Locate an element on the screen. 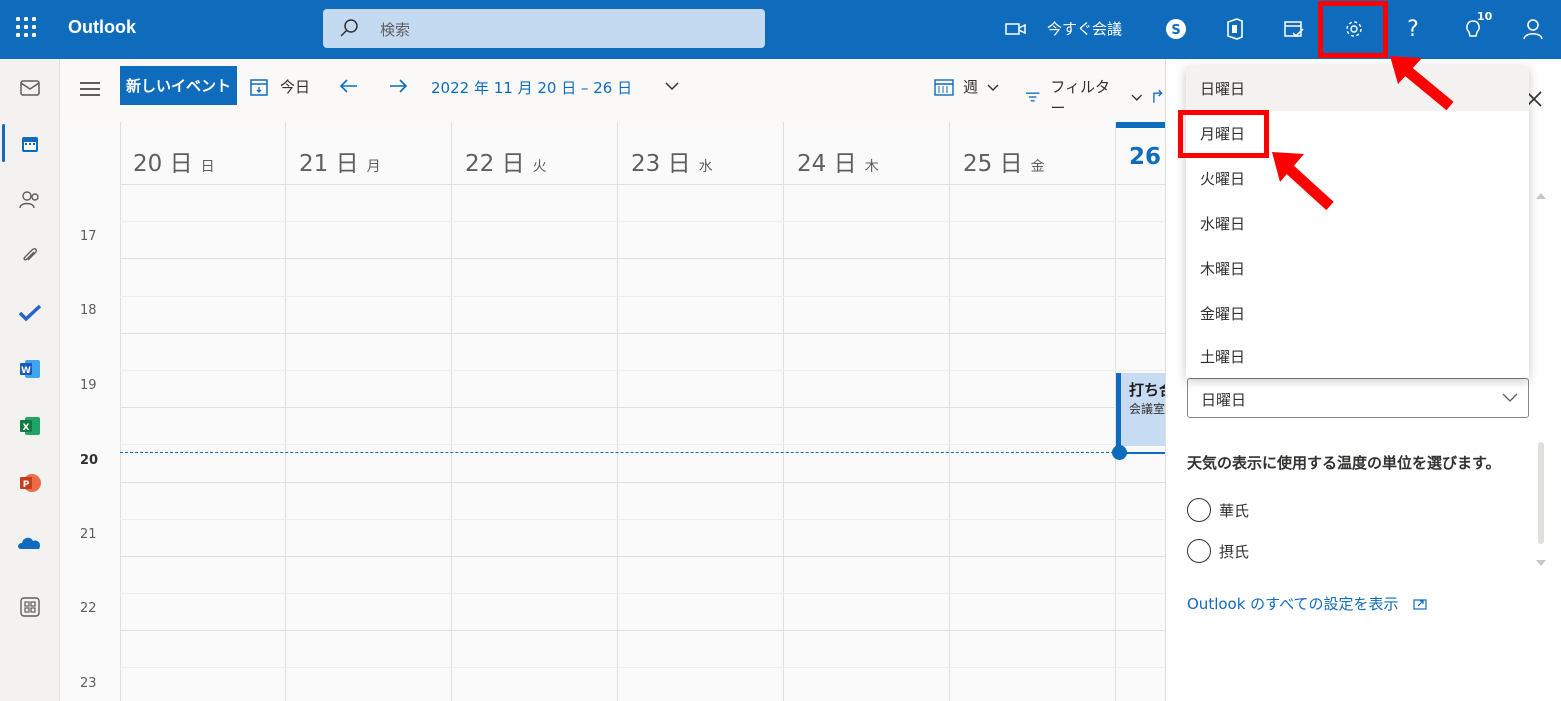 This screenshot has width=1561, height=701. dropdown-option-saturday: 土曜日 is located at coordinates (1357, 356).